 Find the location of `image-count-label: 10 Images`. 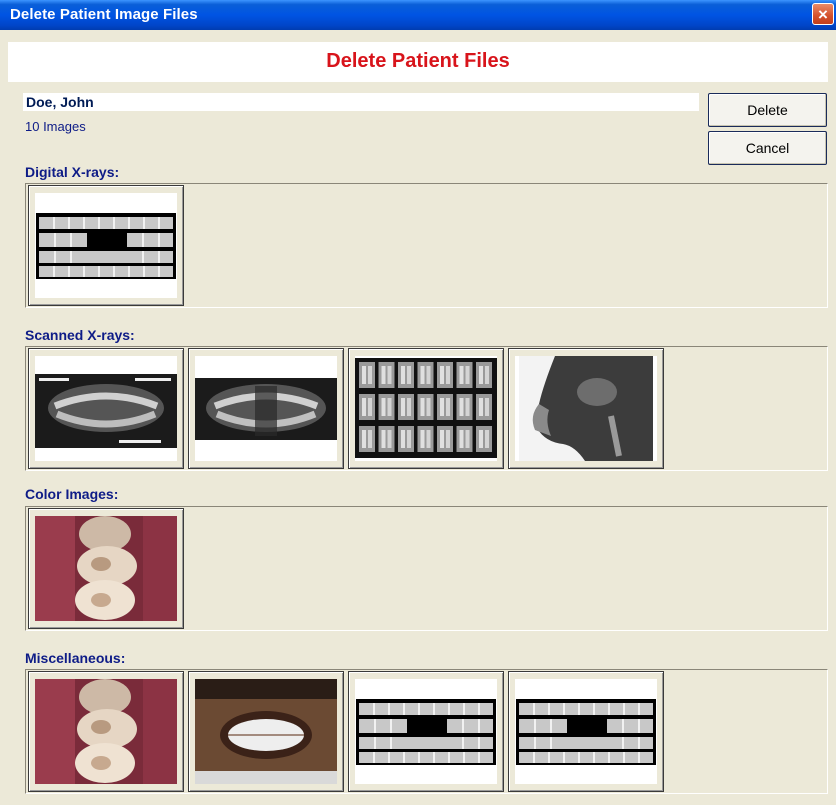

image-count-label: 10 Images is located at coordinates (55, 126).